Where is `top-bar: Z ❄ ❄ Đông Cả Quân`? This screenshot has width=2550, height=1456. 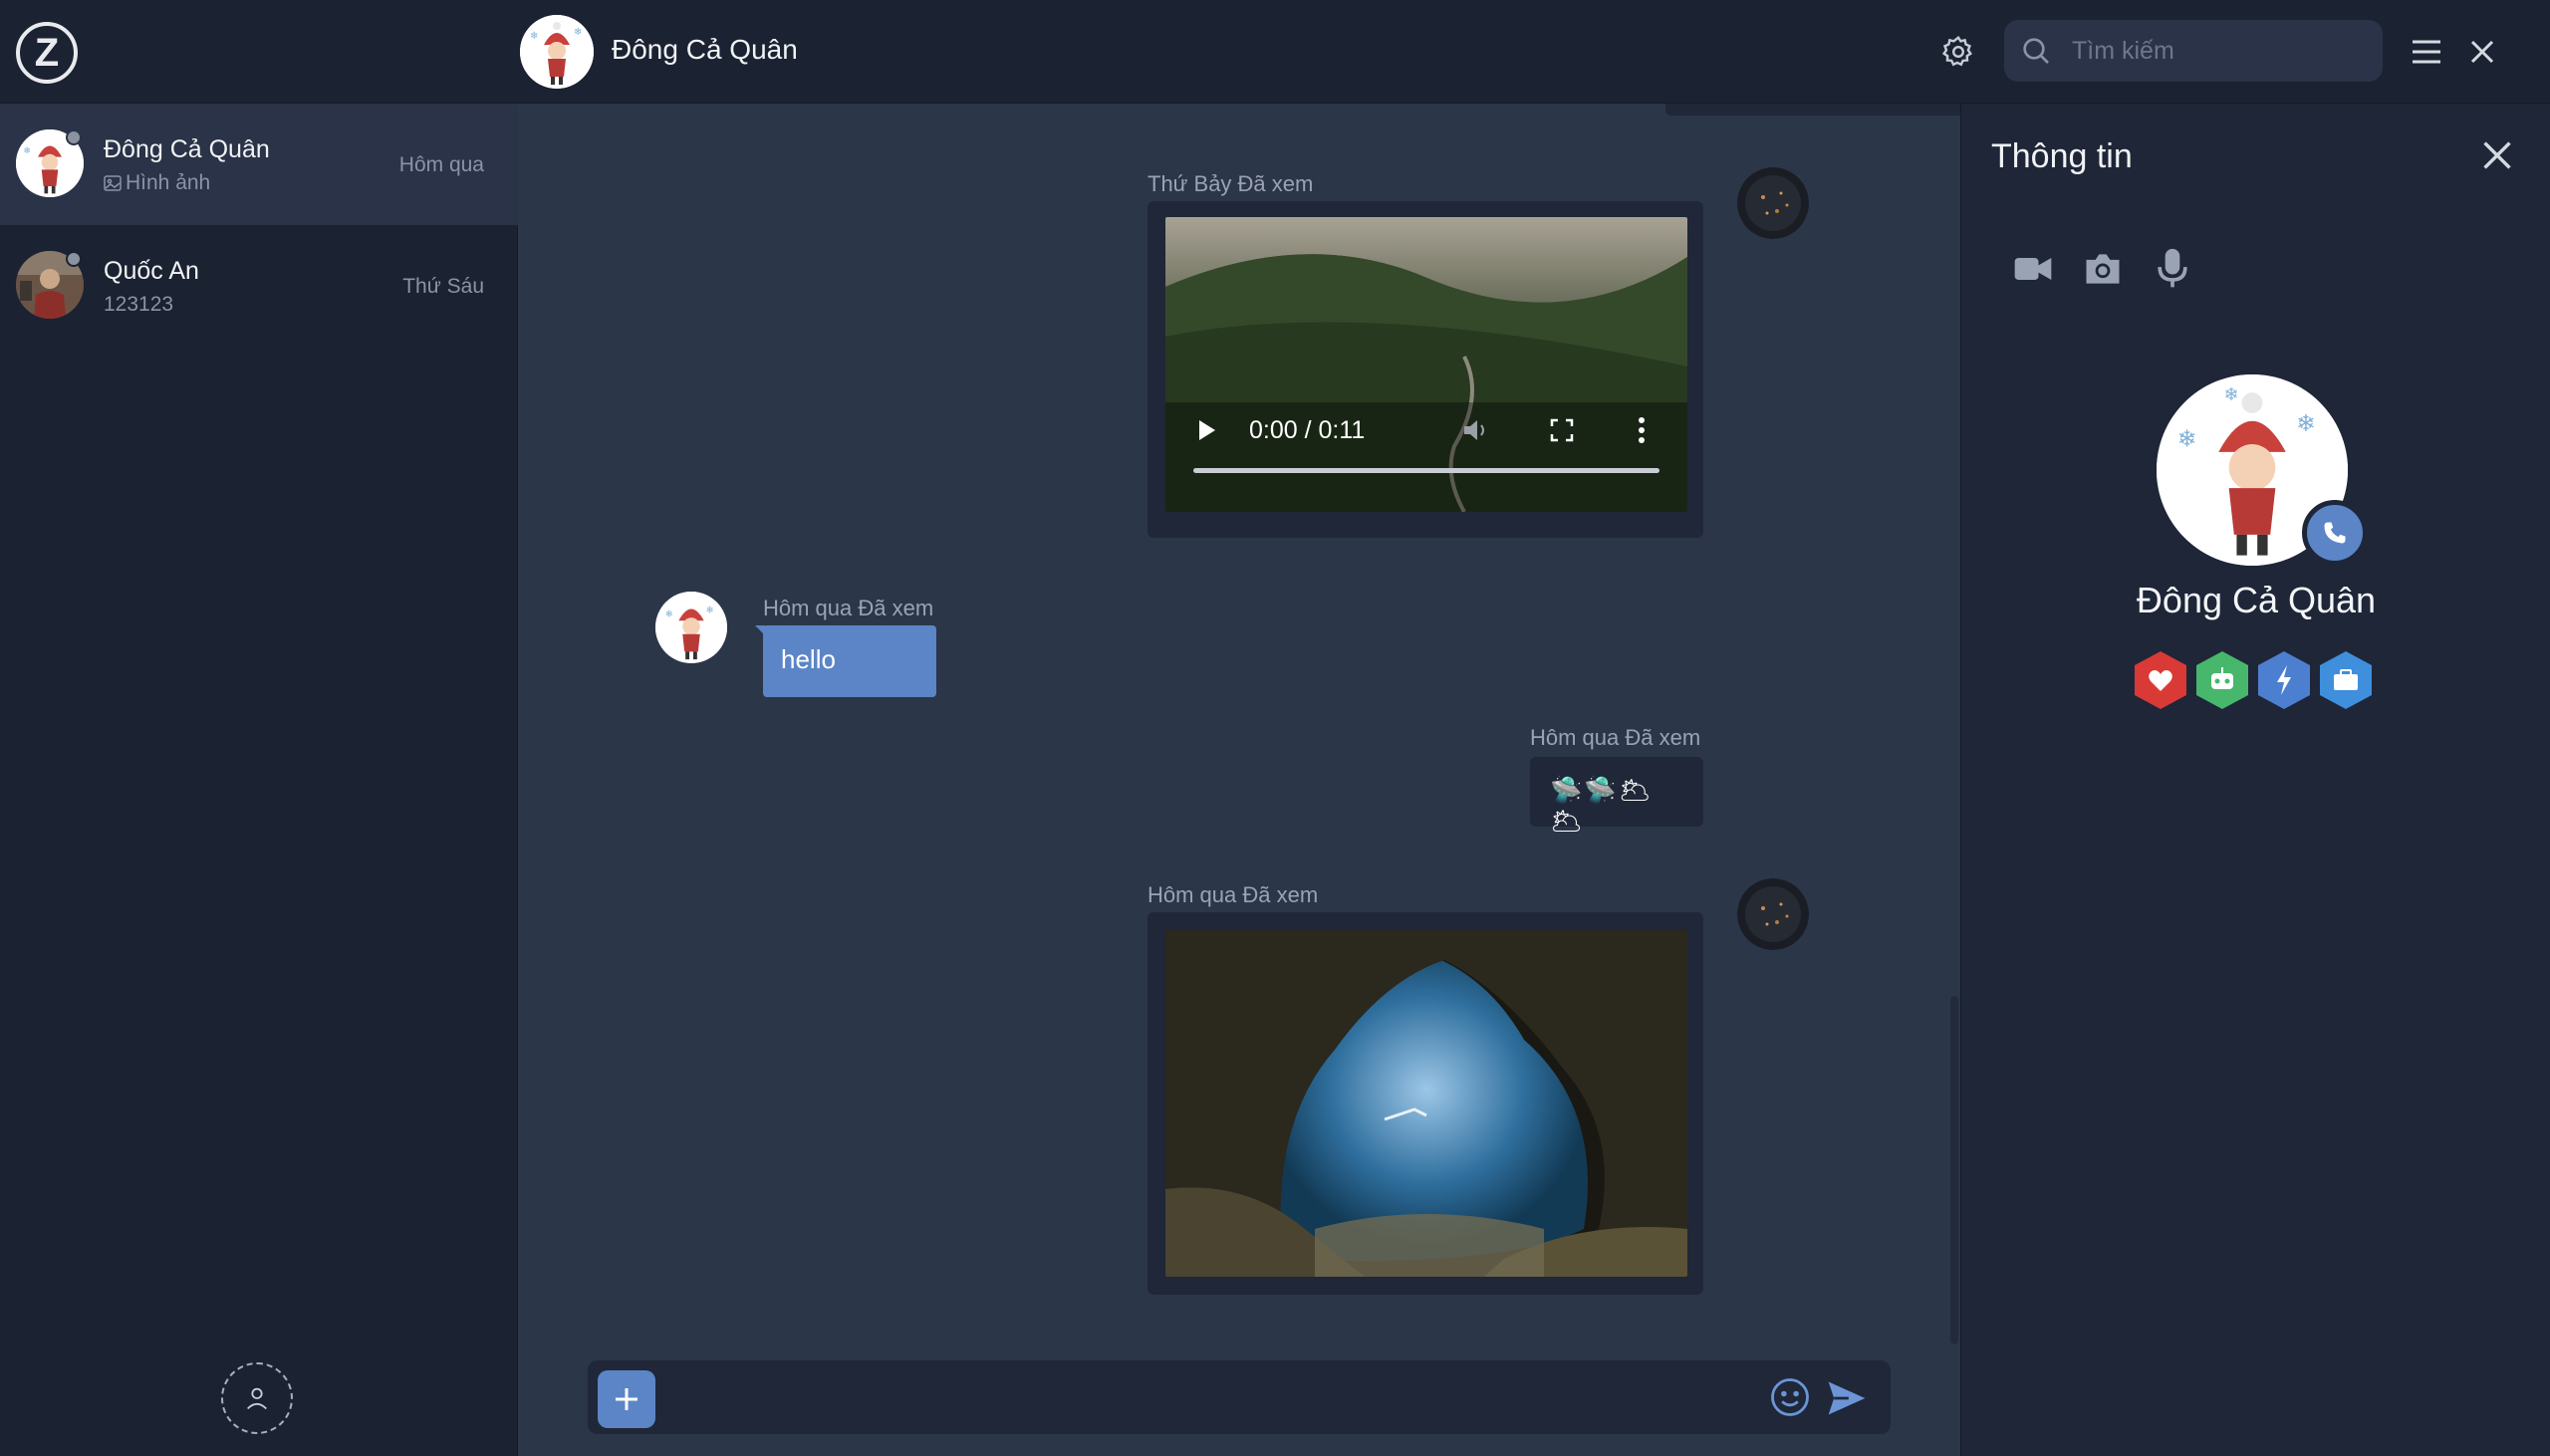
top-bar: Z ❄ ❄ Đông Cả Quân is located at coordinates (1275, 52).